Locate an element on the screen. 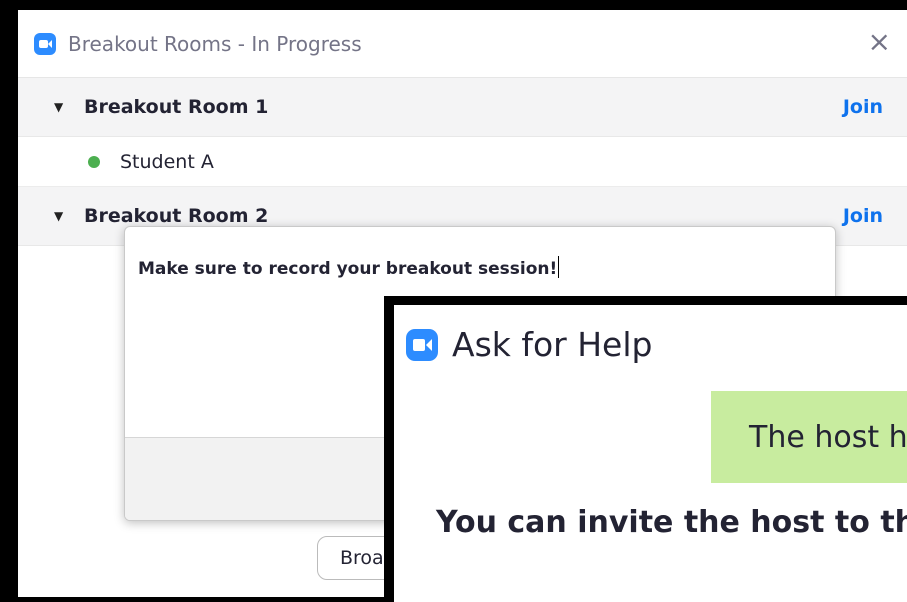  online-status-icon is located at coordinates (94, 161).